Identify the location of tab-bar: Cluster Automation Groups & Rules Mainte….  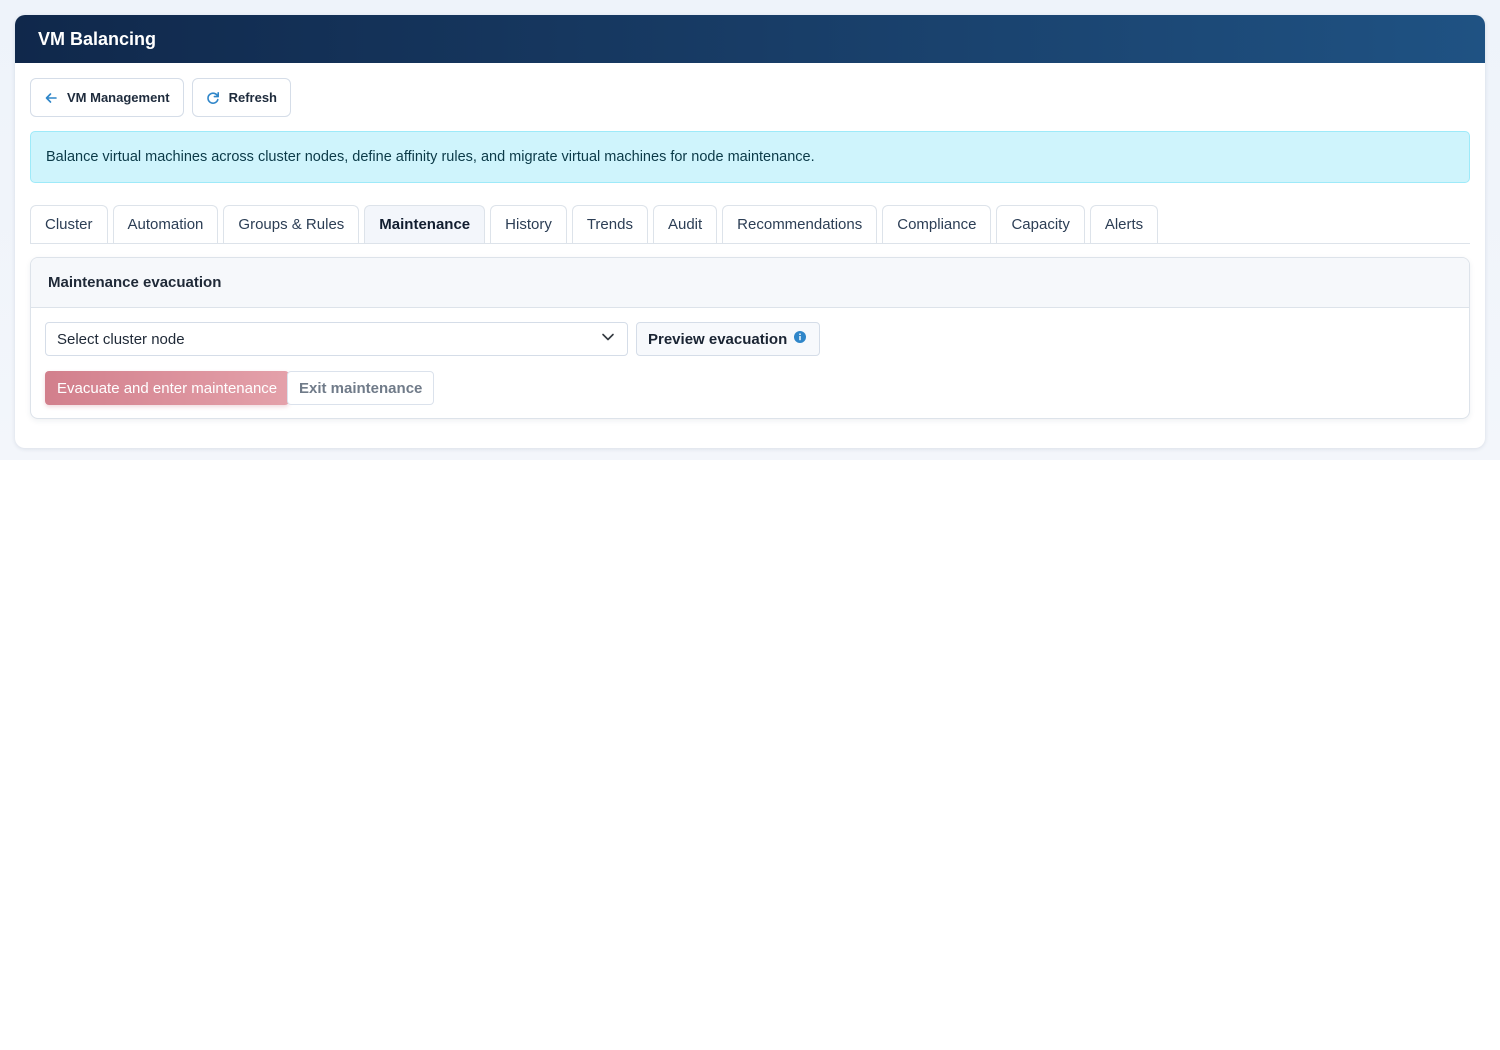
(750, 224).